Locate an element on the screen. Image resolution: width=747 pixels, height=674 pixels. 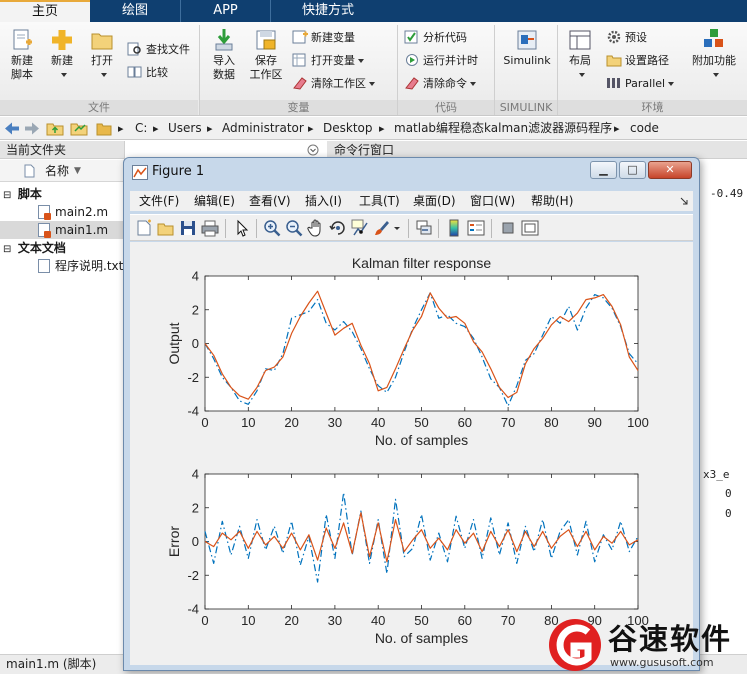
run-and-time-button: 运行并计时 is located at coordinates (441, 61).